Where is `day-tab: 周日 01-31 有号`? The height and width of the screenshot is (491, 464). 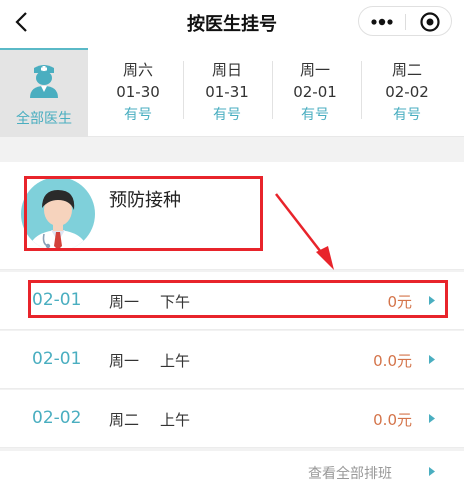 day-tab: 周日 01-31 有号 is located at coordinates (227, 93).